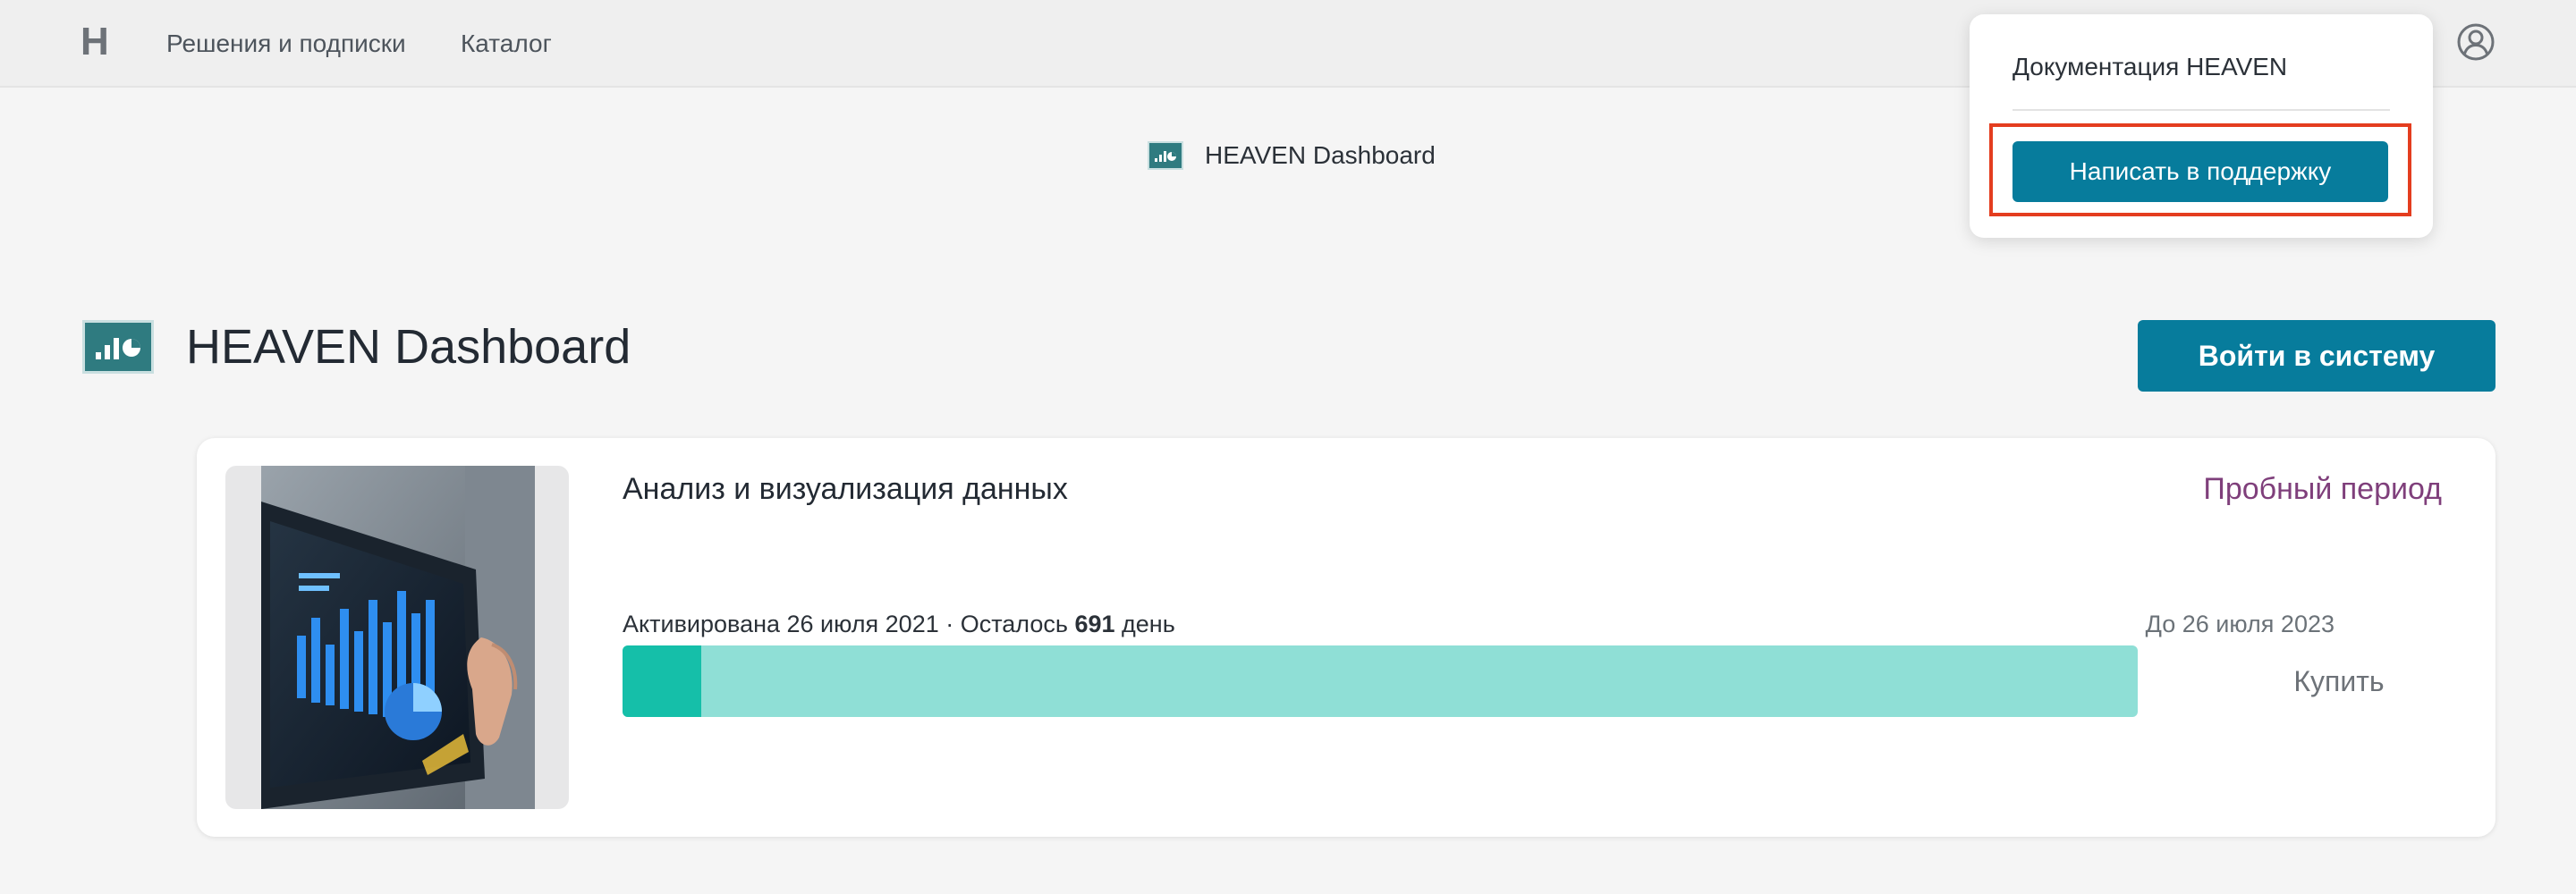  Describe the element at coordinates (845, 489) in the screenshot. I see `plan-name: Анализ и визуализация данных` at that location.